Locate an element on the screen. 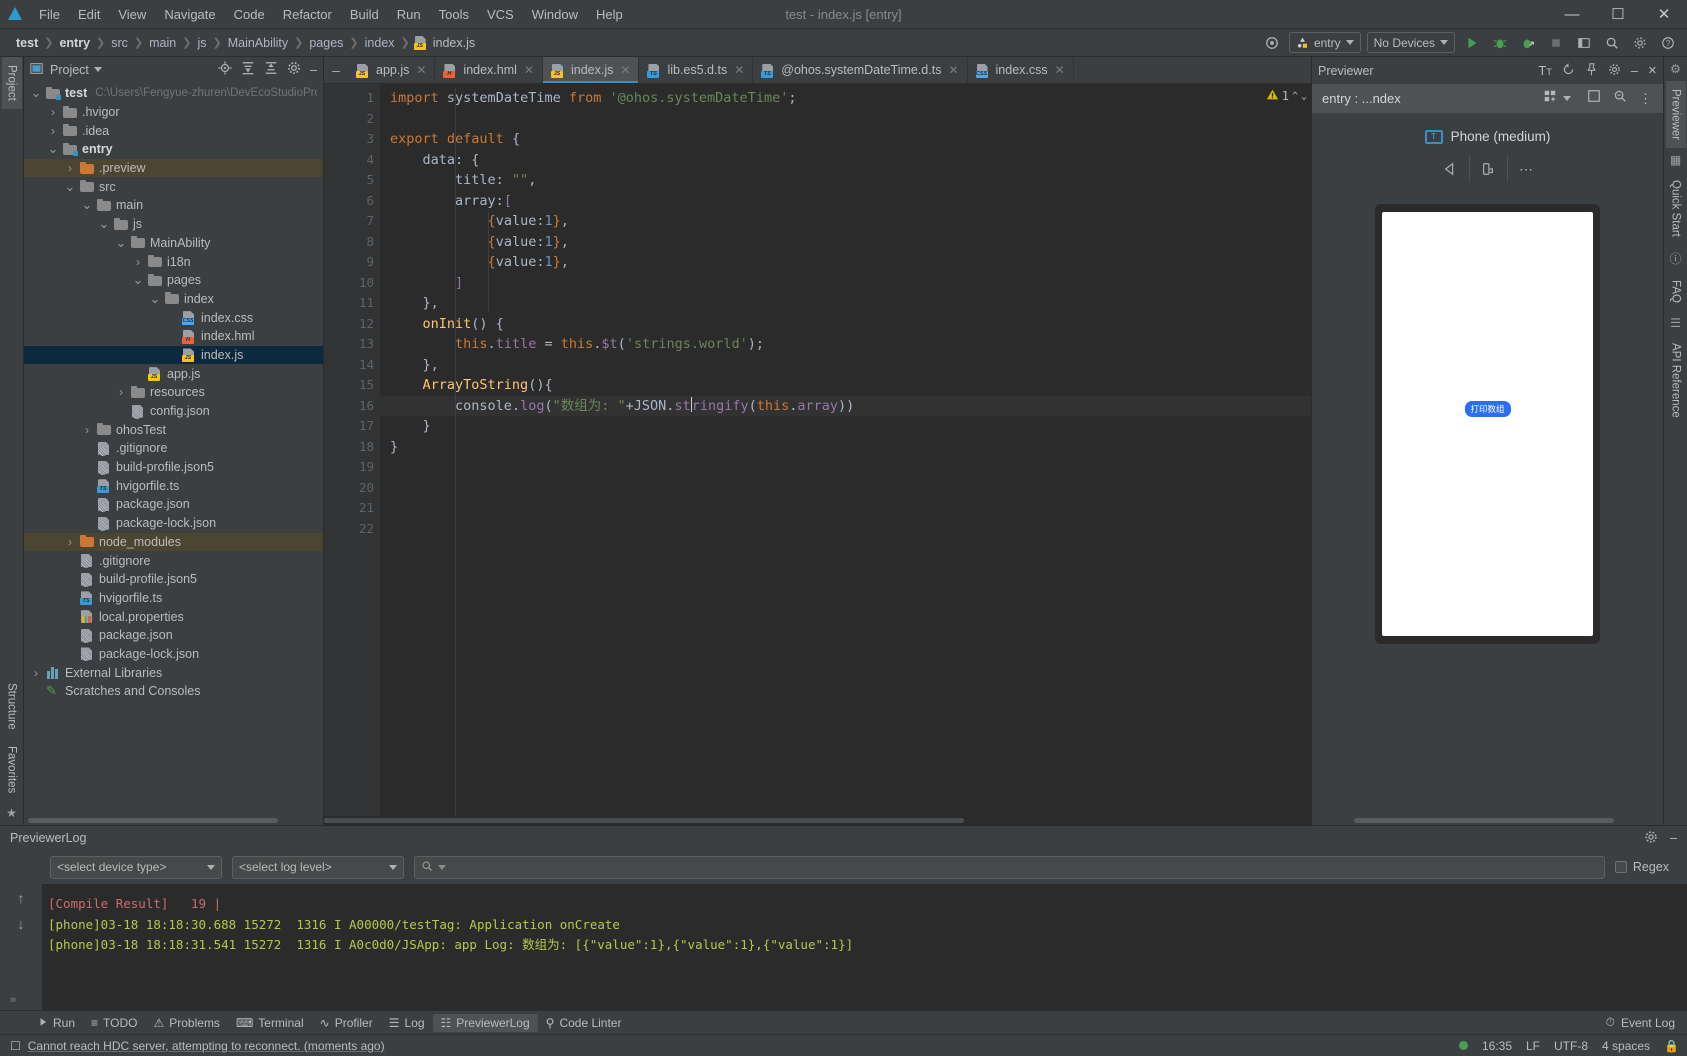  editor-tab: JS index.js ✕ is located at coordinates (591, 70).